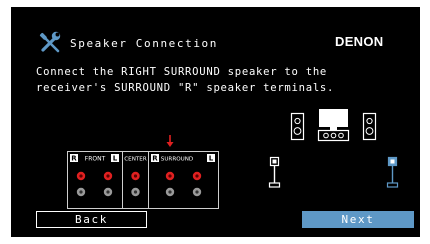 This screenshot has height=244, width=430. What do you see at coordinates (144, 43) in the screenshot?
I see `page-title: Speaker Connection` at bounding box center [144, 43].